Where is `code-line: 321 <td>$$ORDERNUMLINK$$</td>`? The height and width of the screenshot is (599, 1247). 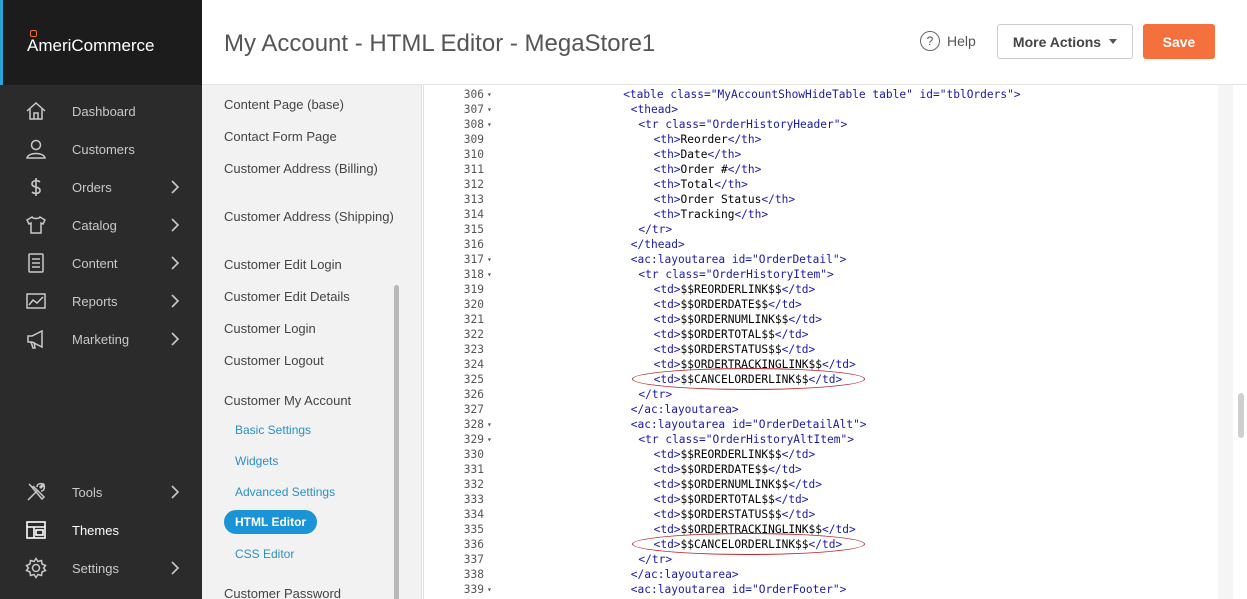
code-line: 321 <td>$$ORDERNUMLINK$$</td> is located at coordinates (821, 319).